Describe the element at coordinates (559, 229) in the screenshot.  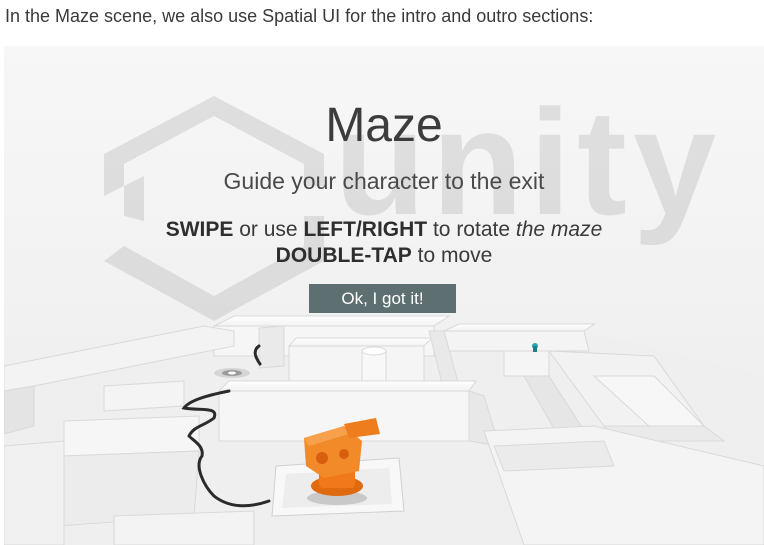
I see `instr-the-maze: the maze` at that location.